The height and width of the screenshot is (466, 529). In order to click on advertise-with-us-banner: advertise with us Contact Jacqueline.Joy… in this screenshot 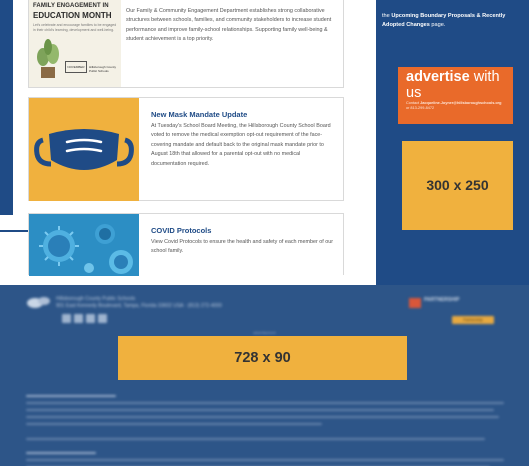, I will do `click(455, 95)`.